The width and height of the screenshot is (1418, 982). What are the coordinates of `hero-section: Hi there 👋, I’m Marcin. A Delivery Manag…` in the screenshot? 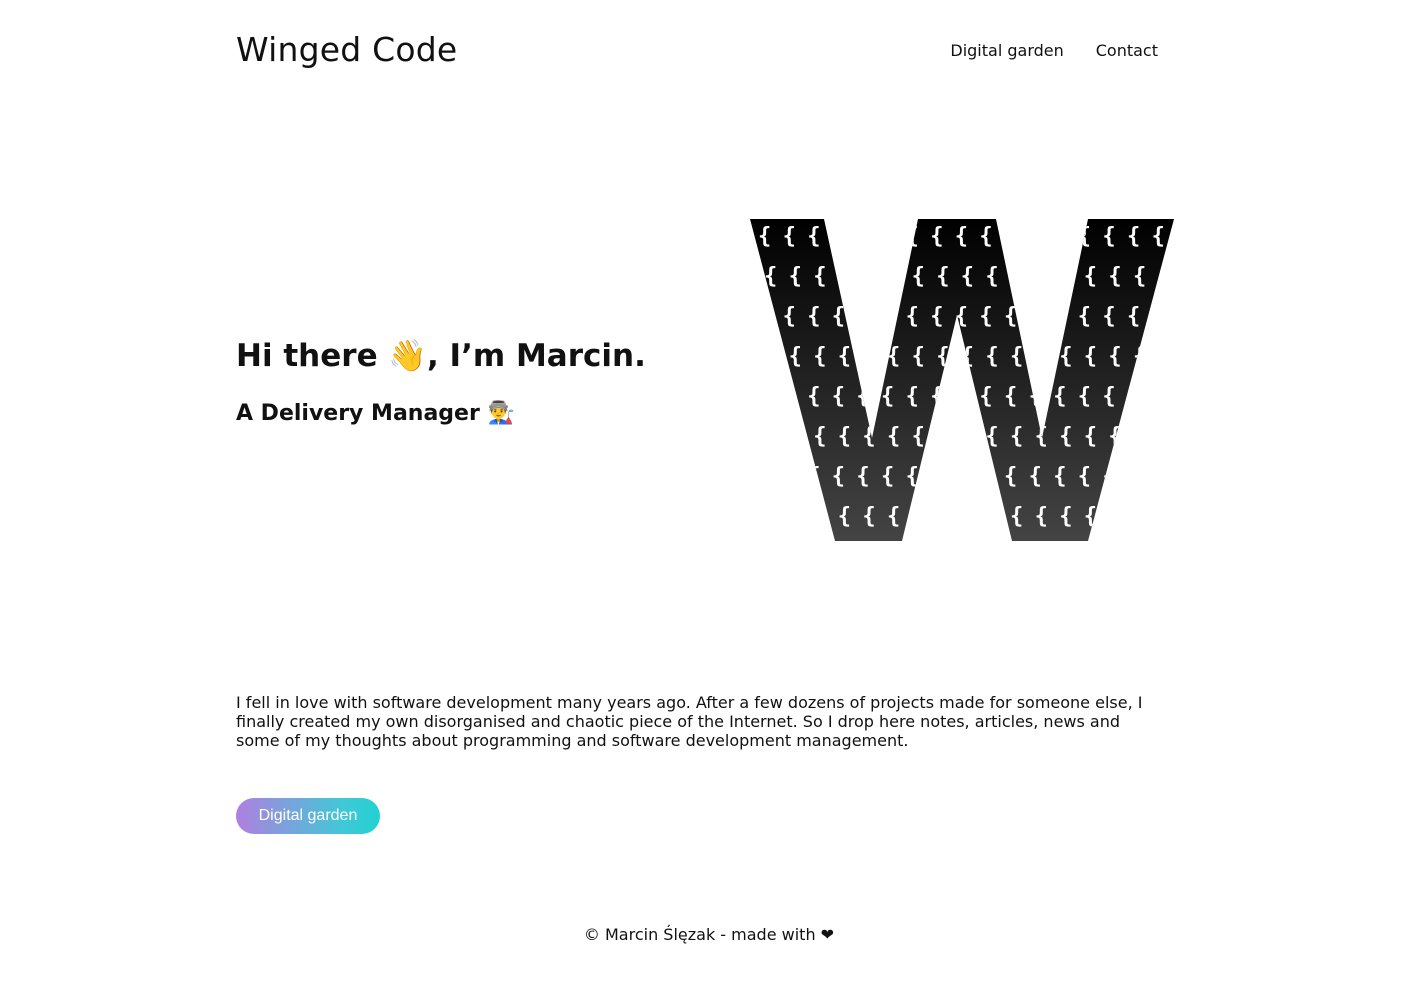 It's located at (476, 382).